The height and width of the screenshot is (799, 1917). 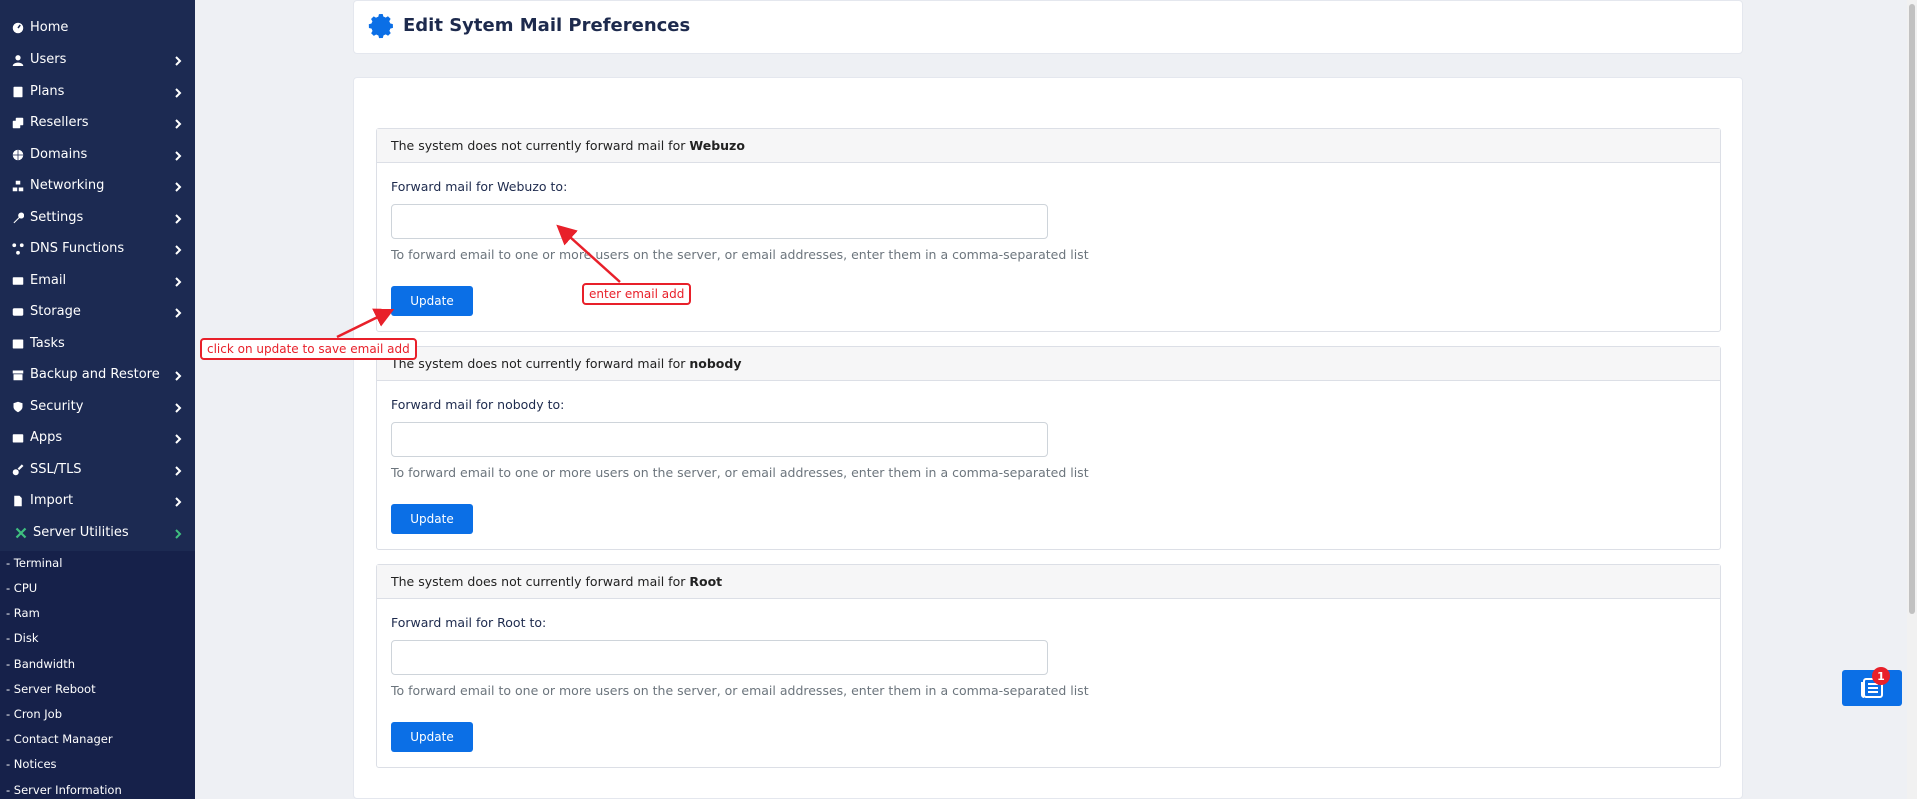 What do you see at coordinates (77, 248) in the screenshot?
I see `sidebar-item-label: DNS Functions` at bounding box center [77, 248].